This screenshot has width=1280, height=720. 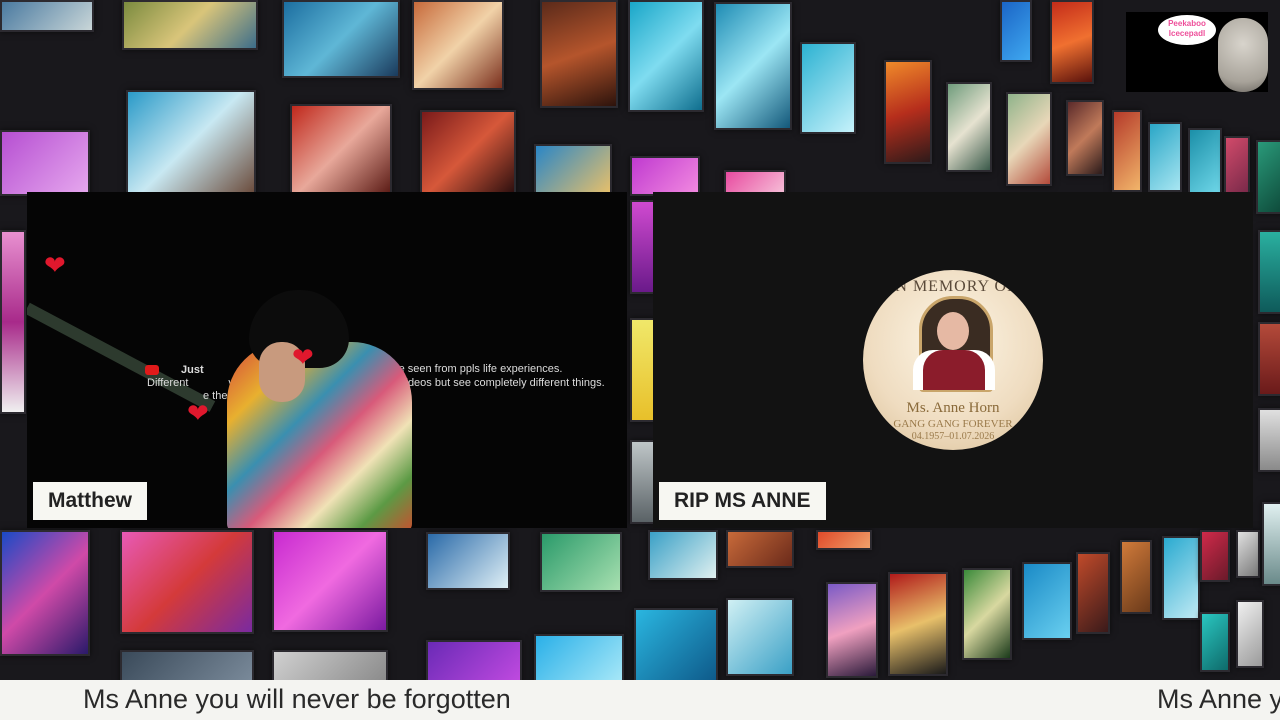 What do you see at coordinates (953, 331) in the screenshot?
I see `memorial-portrait-face` at bounding box center [953, 331].